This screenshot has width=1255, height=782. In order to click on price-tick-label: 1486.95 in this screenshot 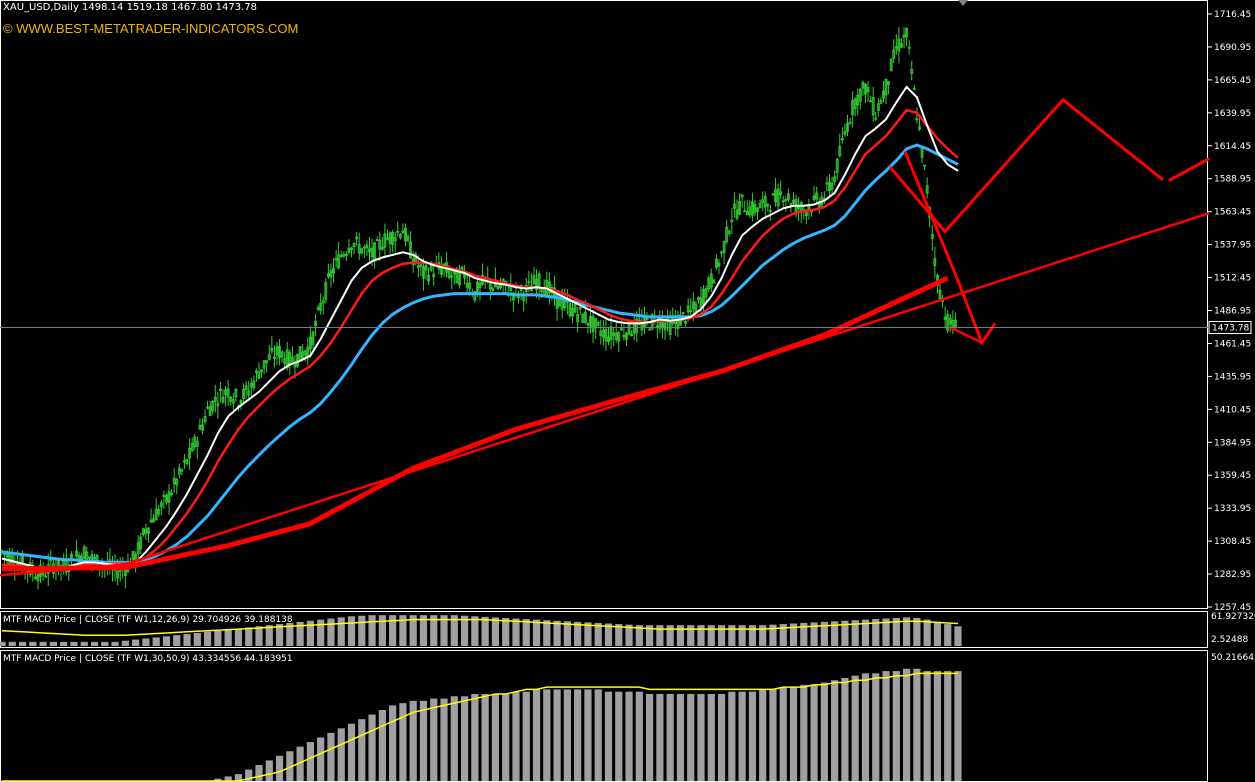, I will do `click(1232, 312)`.